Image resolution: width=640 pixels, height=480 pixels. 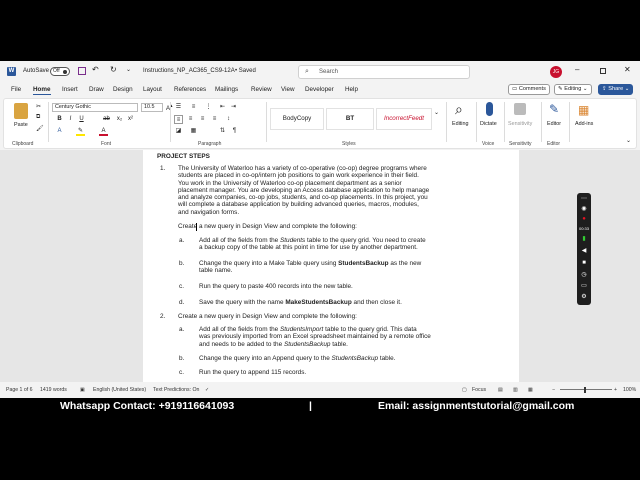 I want to click on focus-button: Focus, so click(x=479, y=390).